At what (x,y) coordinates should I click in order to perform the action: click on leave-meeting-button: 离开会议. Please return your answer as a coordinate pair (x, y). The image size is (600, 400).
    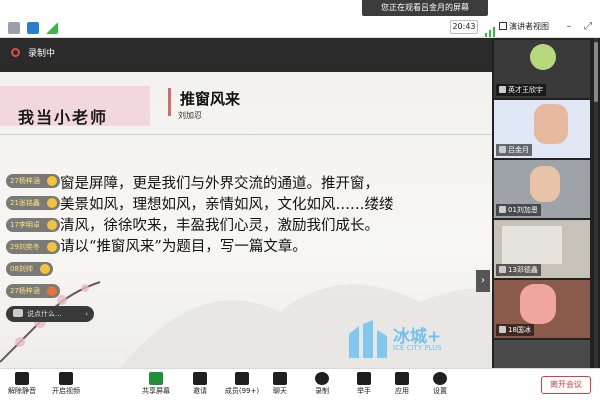
    Looking at the image, I should click on (566, 385).